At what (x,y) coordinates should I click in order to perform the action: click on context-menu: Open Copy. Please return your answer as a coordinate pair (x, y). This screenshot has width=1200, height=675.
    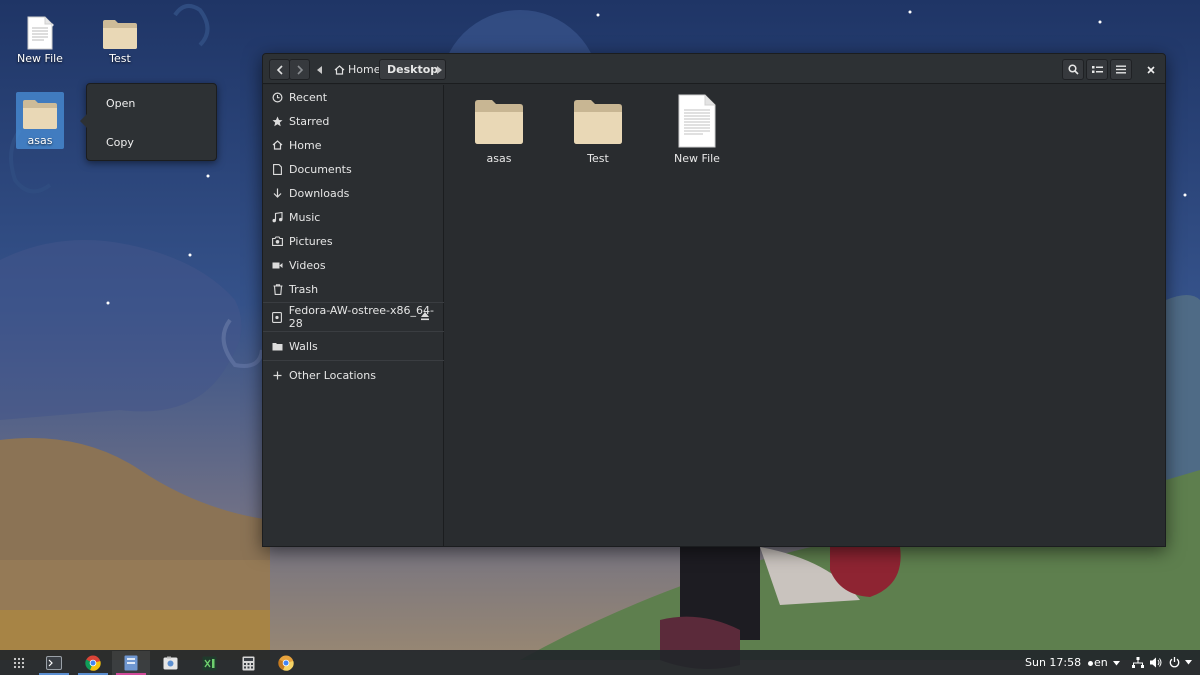
    Looking at the image, I should click on (148, 122).